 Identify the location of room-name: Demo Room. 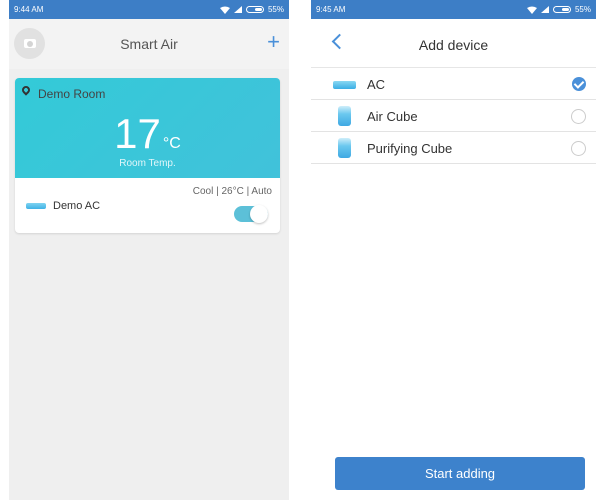
(72, 94).